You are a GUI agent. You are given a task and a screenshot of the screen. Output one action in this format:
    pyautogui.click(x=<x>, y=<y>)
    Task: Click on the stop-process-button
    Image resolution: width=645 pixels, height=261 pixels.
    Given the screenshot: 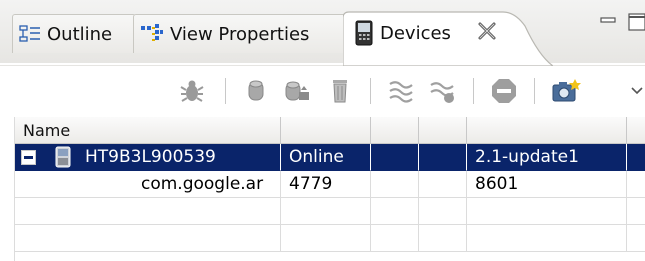 What is the action you would take?
    pyautogui.click(x=504, y=91)
    